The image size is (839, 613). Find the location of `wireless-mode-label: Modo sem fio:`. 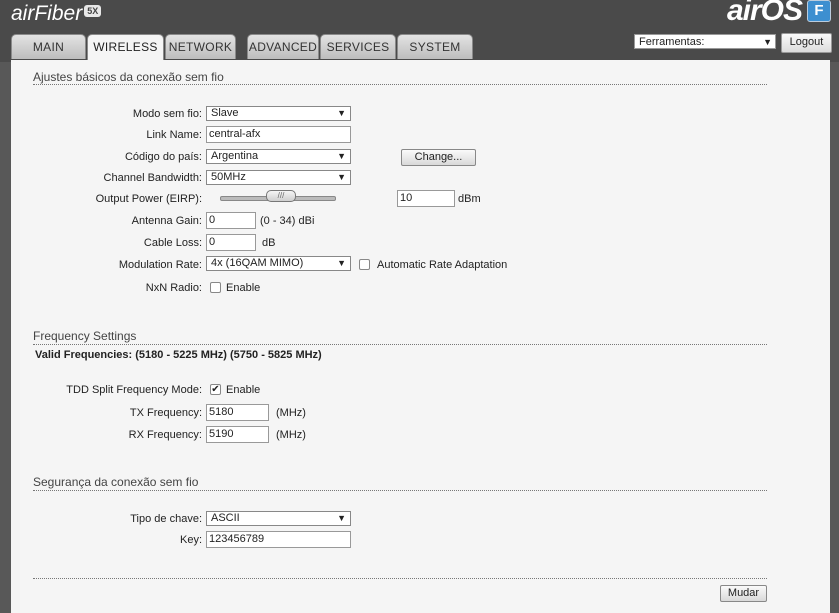

wireless-mode-label: Modo sem fio: is located at coordinates (167, 114).